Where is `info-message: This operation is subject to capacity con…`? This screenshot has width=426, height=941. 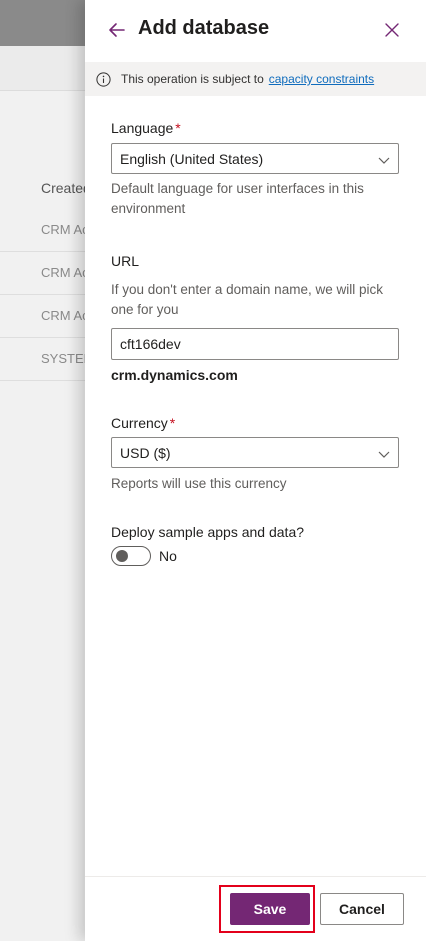
info-message: This operation is subject to capacity con… is located at coordinates (247, 79).